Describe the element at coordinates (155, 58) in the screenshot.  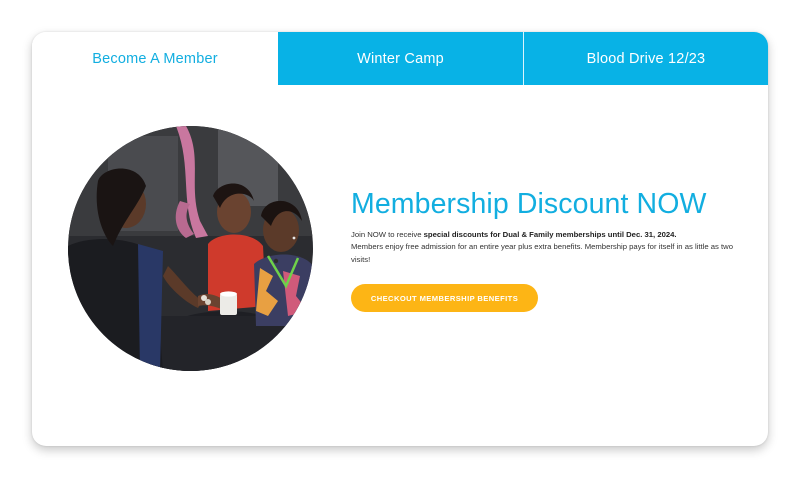
I see `tab-become-a-member: Become A Member` at that location.